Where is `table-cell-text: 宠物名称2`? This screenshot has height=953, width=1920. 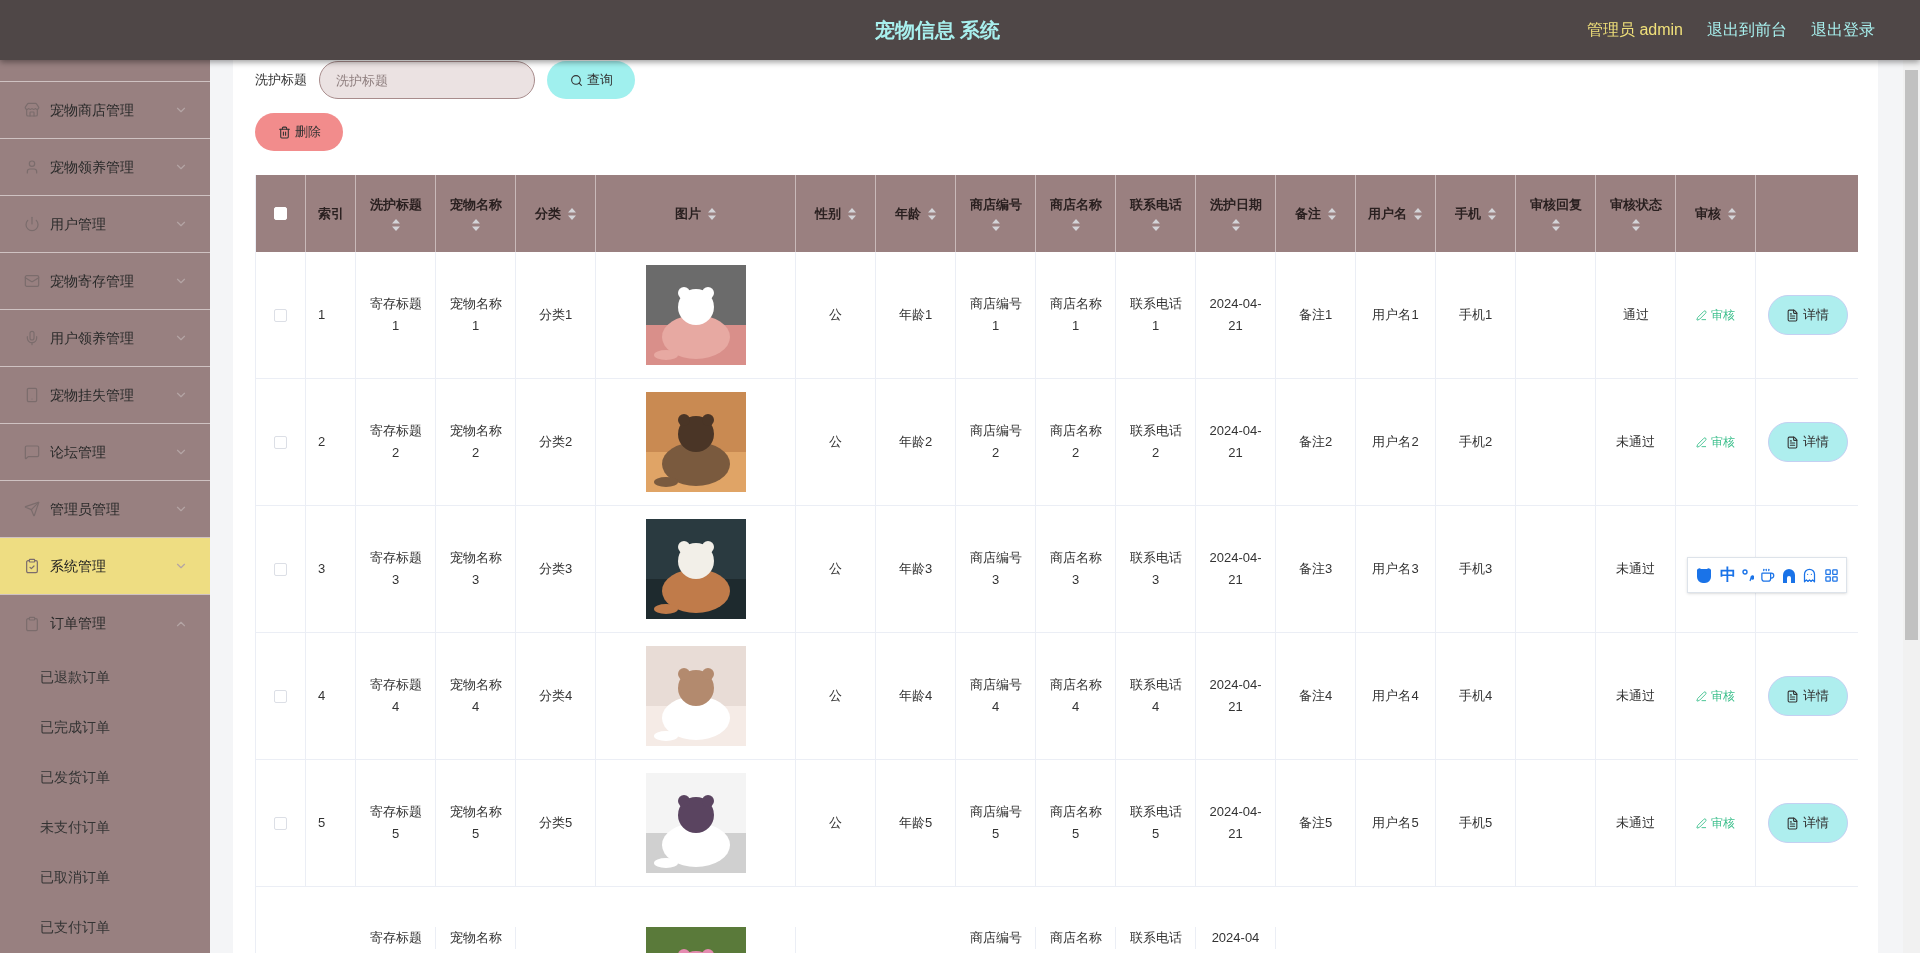
table-cell-text: 宠物名称2 is located at coordinates (475, 442).